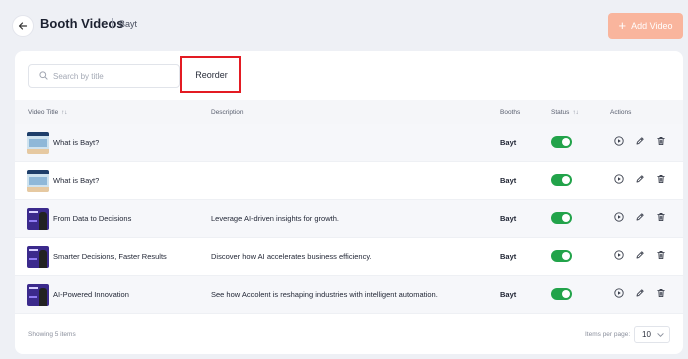  What do you see at coordinates (344, 25) in the screenshot?
I see `page-header: Booth Videos | Bayt + Add Video` at bounding box center [344, 25].